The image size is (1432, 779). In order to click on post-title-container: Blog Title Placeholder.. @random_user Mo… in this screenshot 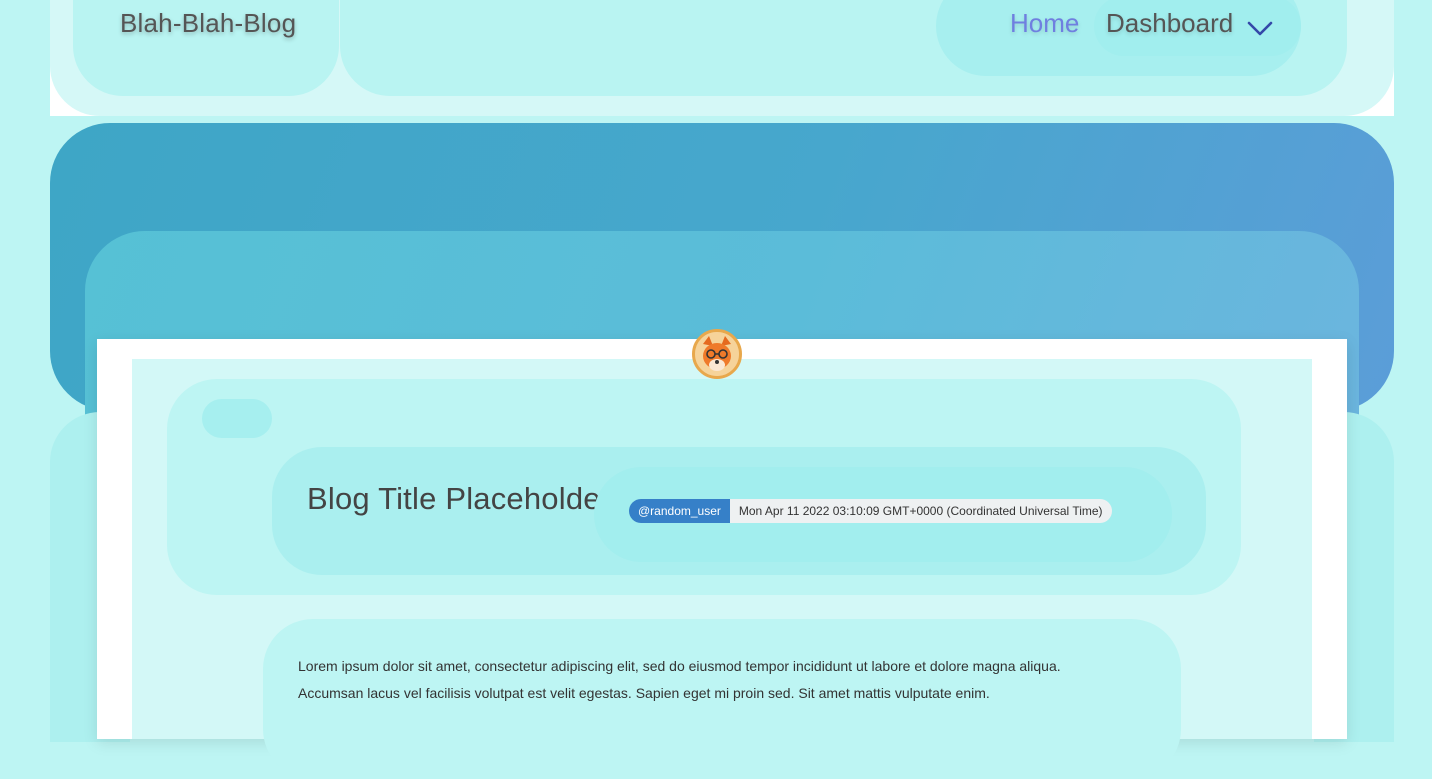, I will do `click(739, 511)`.